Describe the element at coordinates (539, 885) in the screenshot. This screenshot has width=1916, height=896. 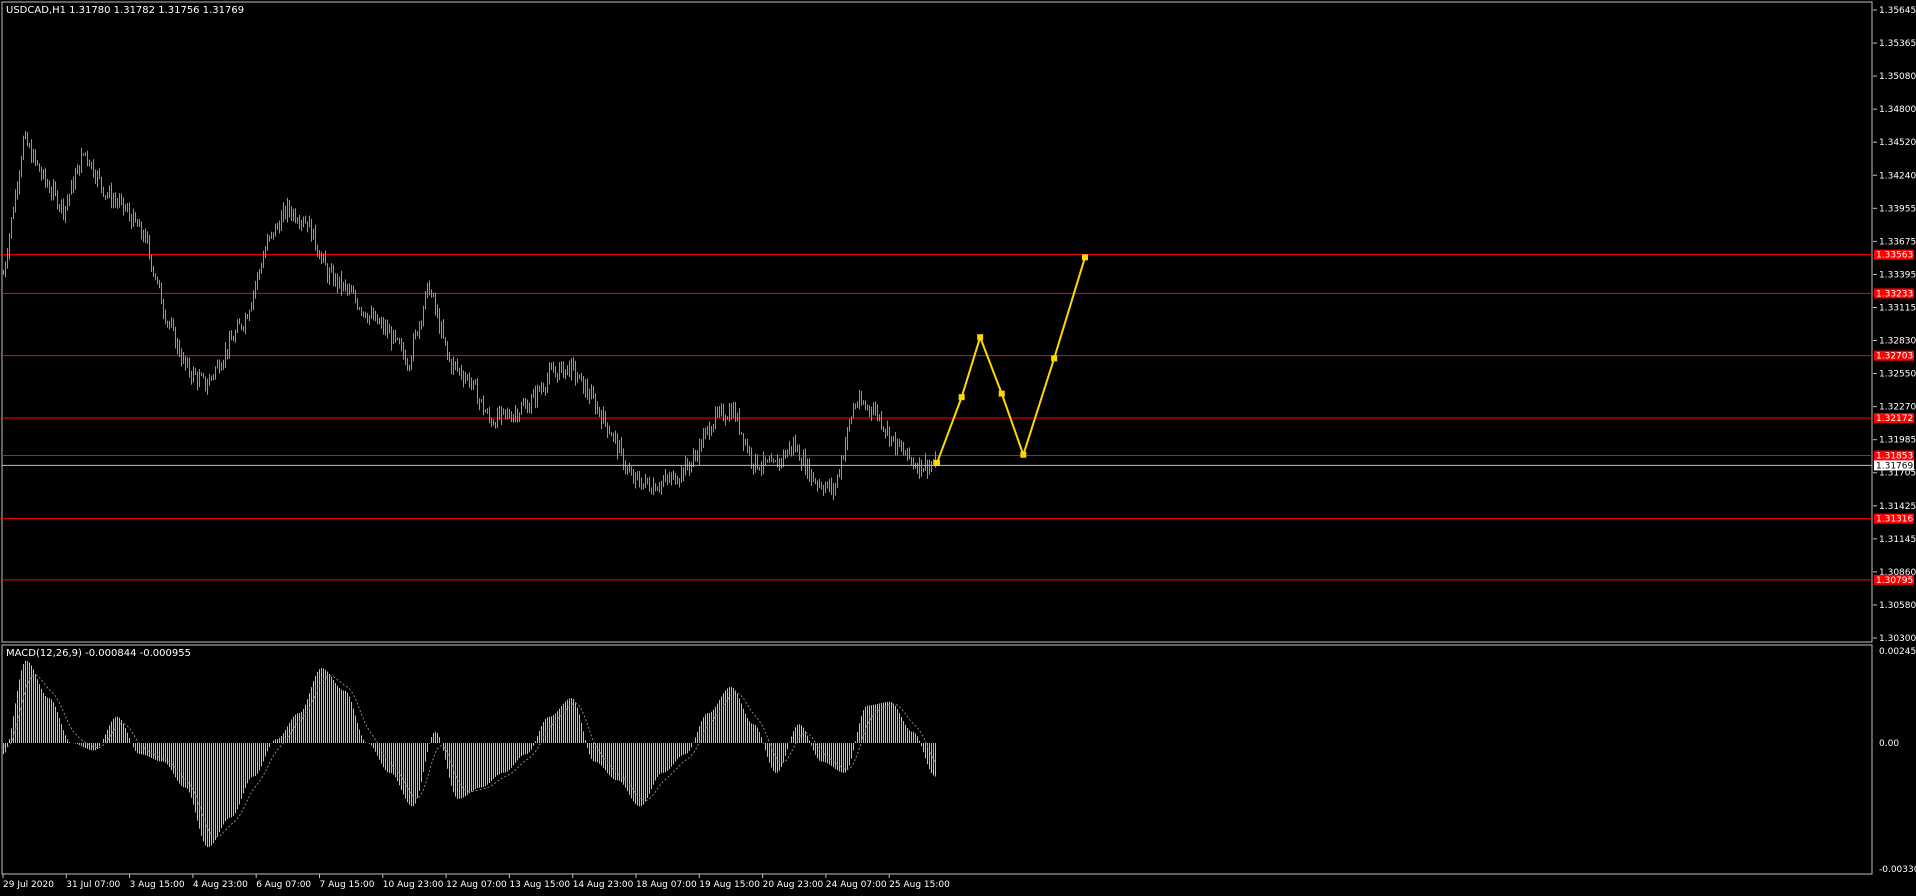
I see `time-tick-label: 13 Aug 15:00` at that location.